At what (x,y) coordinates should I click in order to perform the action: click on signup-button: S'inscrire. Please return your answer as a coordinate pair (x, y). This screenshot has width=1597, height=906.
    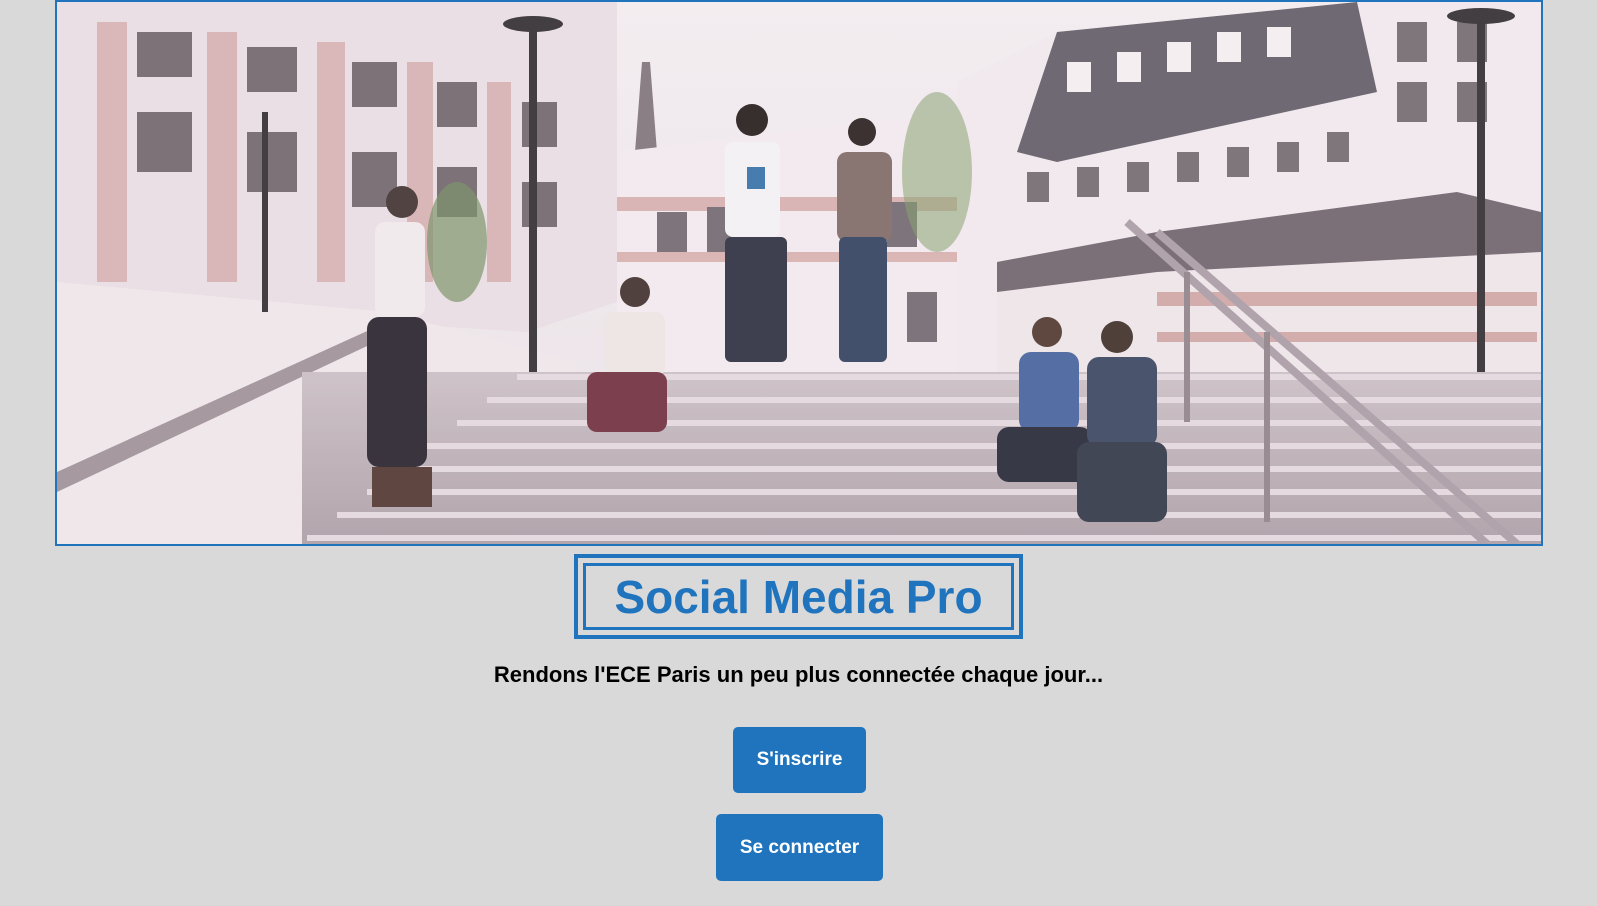
    Looking at the image, I should click on (799, 760).